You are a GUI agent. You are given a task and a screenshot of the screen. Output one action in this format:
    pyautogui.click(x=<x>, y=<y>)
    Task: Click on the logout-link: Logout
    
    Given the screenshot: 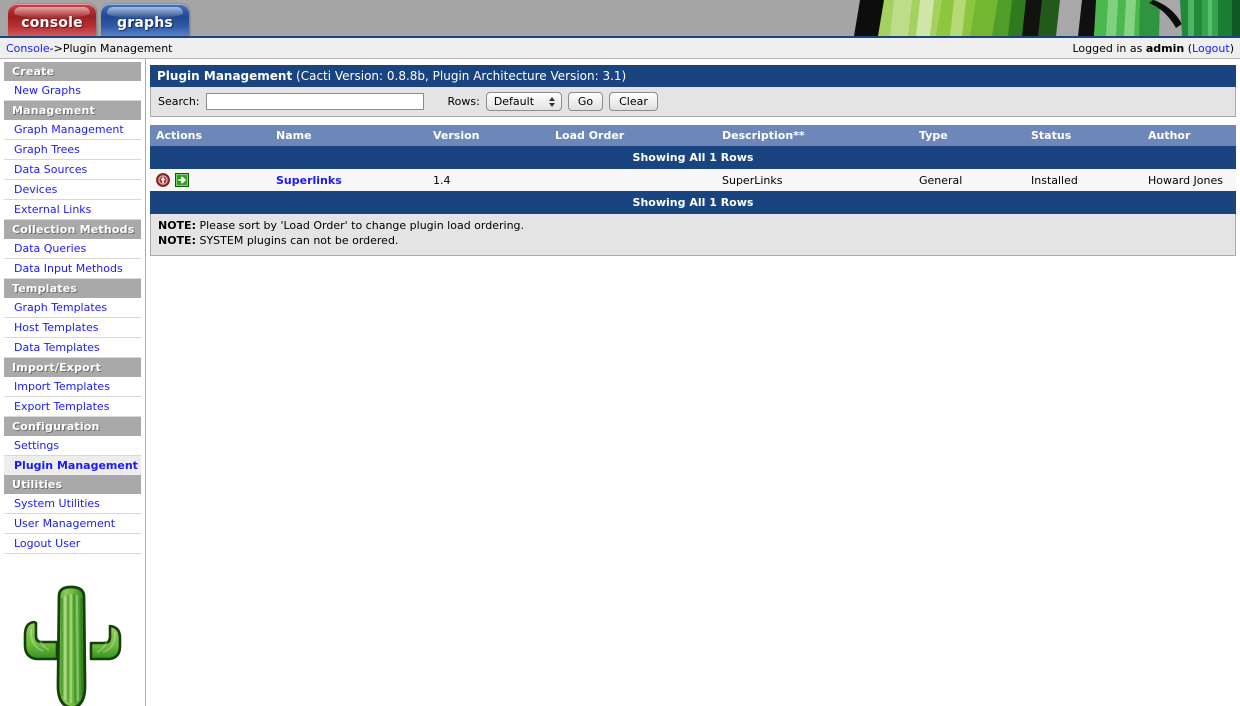 What is the action you would take?
    pyautogui.click(x=1211, y=48)
    